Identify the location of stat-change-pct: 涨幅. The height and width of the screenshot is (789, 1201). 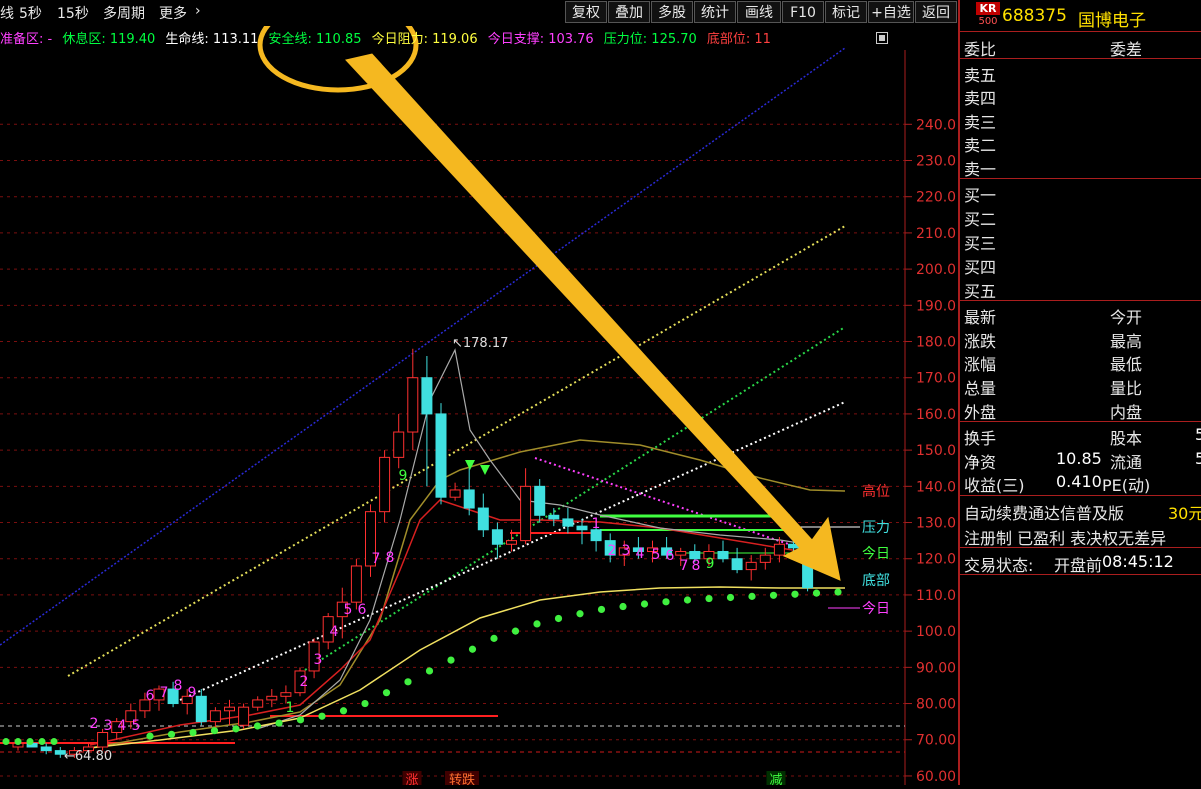
(980, 364).